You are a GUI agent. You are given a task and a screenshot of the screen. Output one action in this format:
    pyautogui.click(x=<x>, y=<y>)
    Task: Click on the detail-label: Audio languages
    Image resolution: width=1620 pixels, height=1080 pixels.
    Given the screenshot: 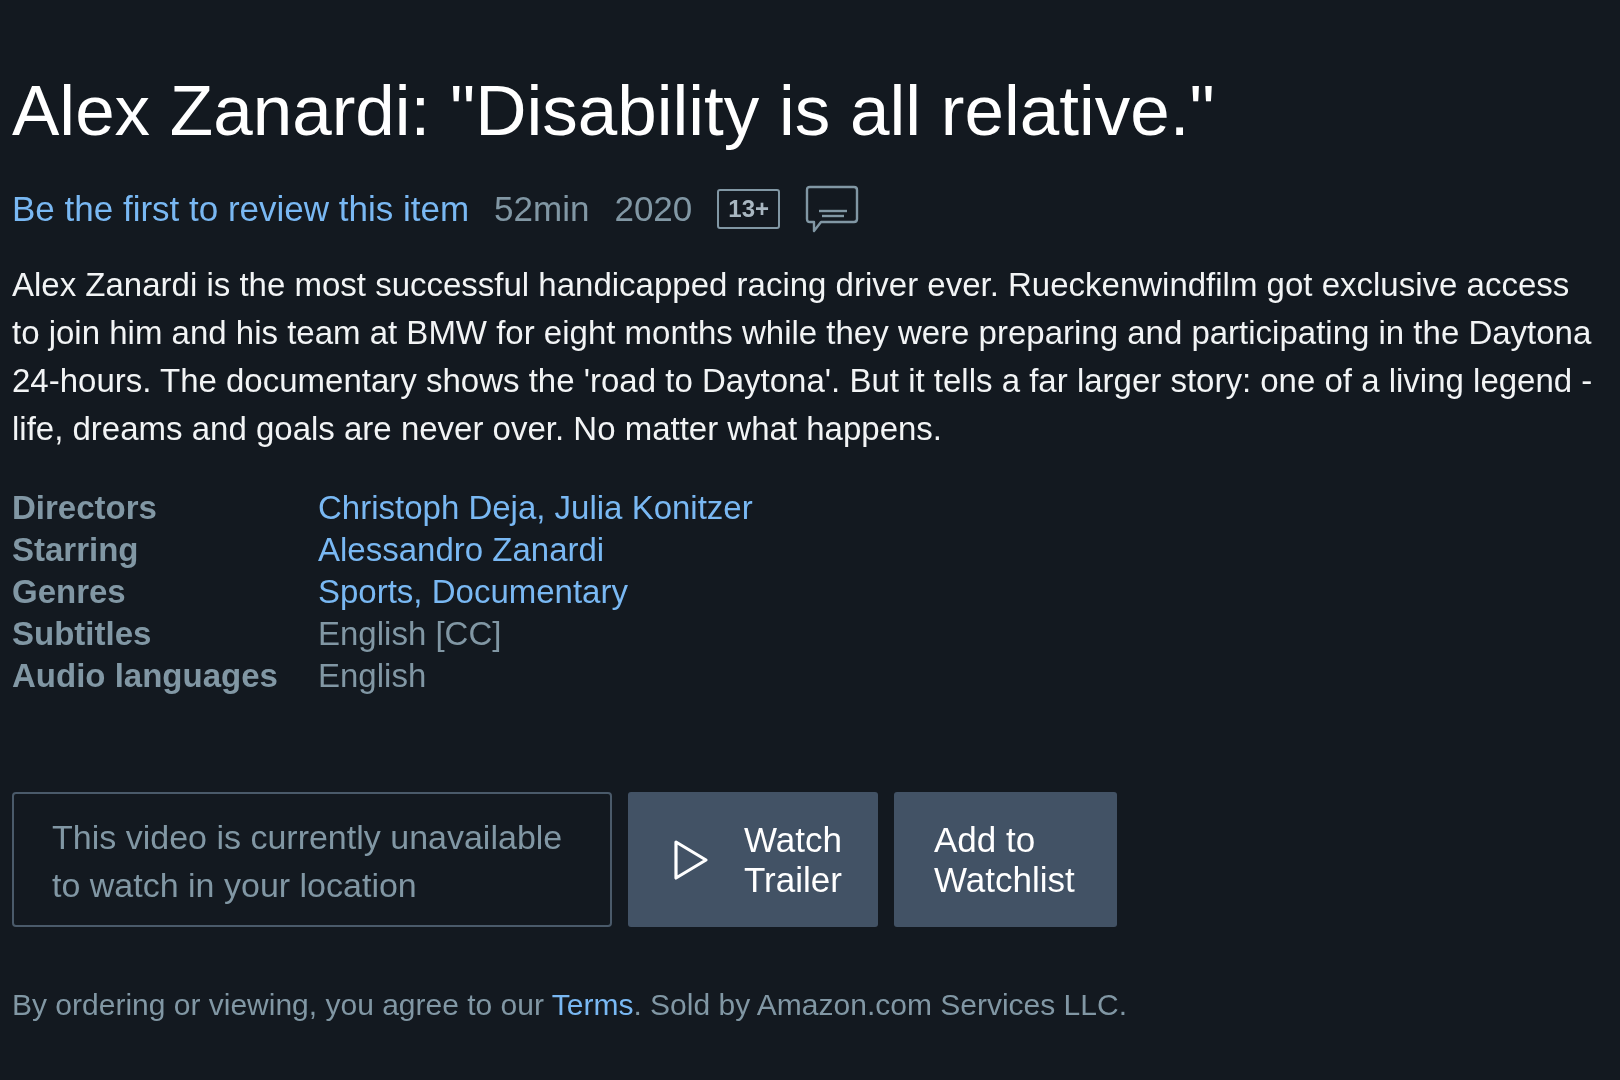 What is the action you would take?
    pyautogui.click(x=145, y=676)
    